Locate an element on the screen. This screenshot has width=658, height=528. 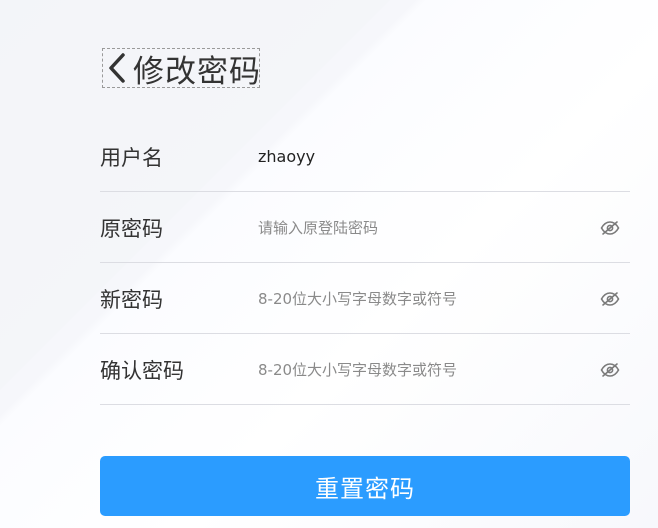
confirm-password-row: 确认密码 is located at coordinates (365, 370).